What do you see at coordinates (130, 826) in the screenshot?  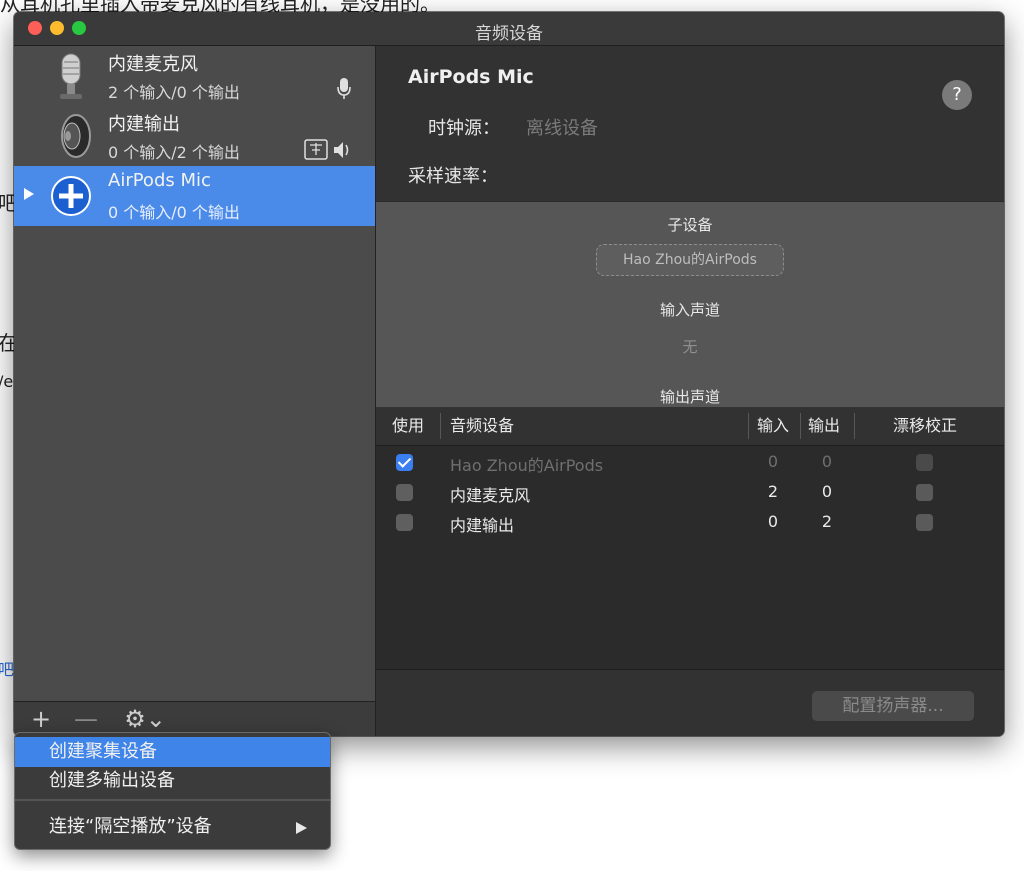 I see `menu-item-label: 连接“隔空播放”设备` at bounding box center [130, 826].